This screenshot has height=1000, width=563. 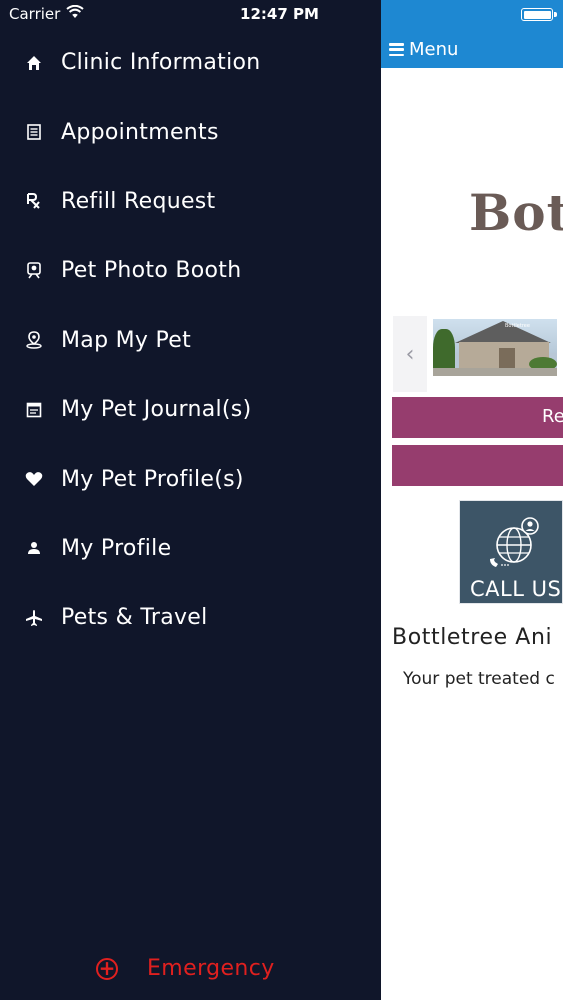 What do you see at coordinates (211, 968) in the screenshot?
I see `emergency-label: Emergency` at bounding box center [211, 968].